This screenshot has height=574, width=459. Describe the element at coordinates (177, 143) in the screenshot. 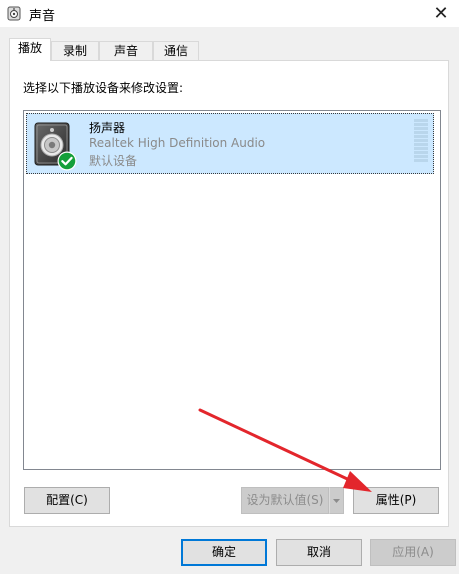

I see `device-description: Realtek High Definition Audio` at that location.